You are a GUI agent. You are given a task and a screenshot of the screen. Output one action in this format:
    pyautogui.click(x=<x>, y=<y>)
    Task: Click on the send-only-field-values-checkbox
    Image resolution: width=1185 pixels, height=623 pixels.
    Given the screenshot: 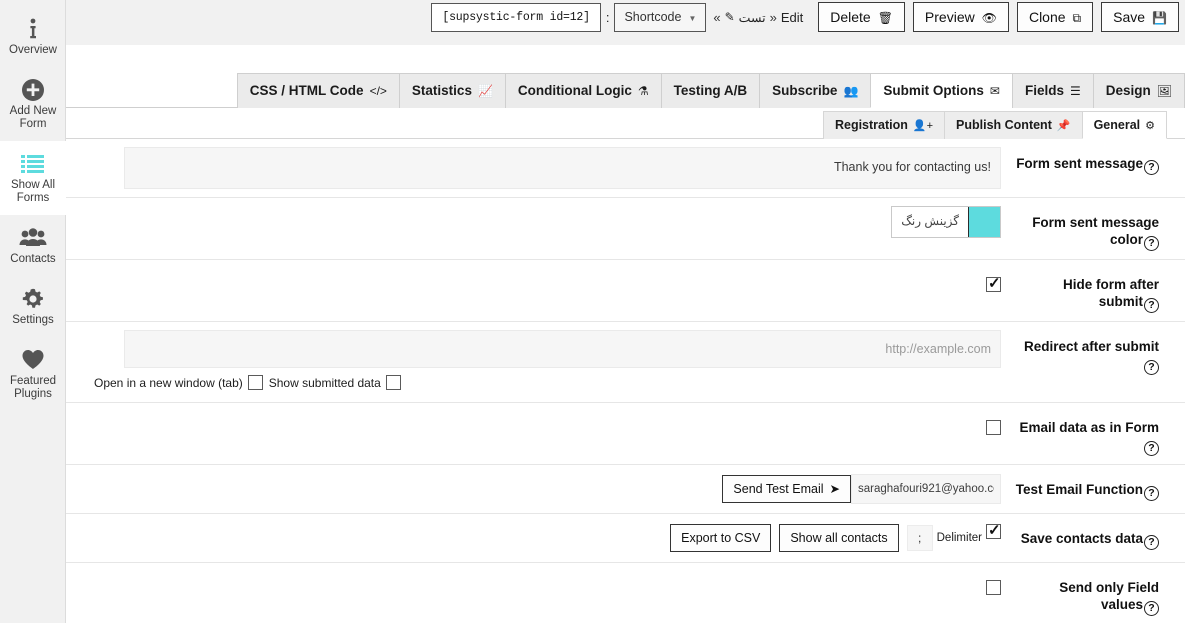 What is the action you would take?
    pyautogui.click(x=993, y=587)
    